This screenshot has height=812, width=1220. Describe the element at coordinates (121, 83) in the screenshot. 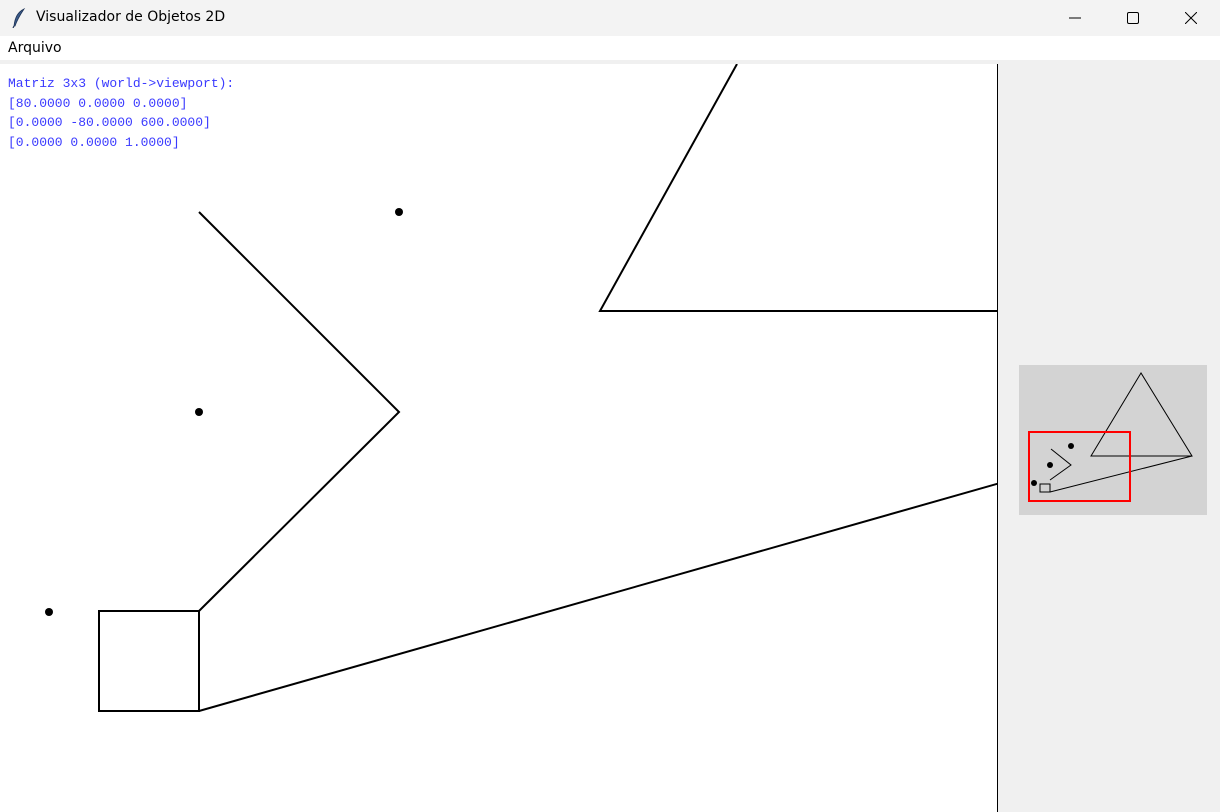

I see `matrix-title: Matriz 3x3 (world->viewport):` at that location.